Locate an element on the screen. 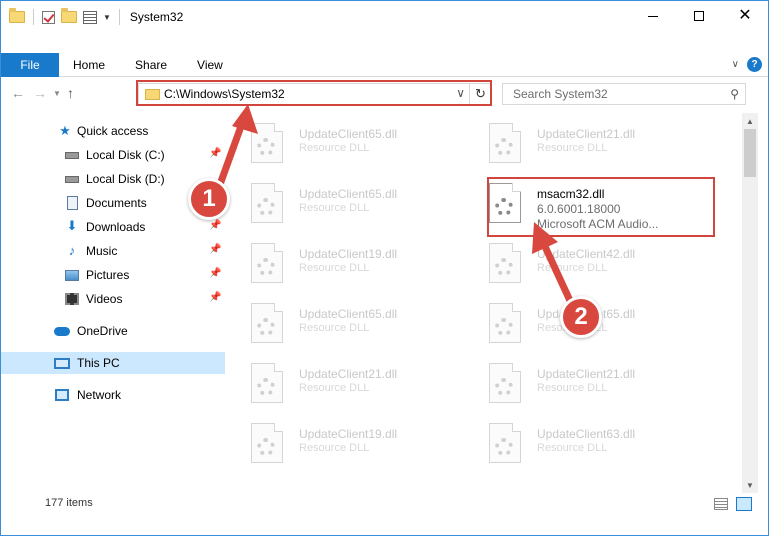 The image size is (769, 536). quick-access-toolbar: ▼ System32 is located at coordinates (96, 17).